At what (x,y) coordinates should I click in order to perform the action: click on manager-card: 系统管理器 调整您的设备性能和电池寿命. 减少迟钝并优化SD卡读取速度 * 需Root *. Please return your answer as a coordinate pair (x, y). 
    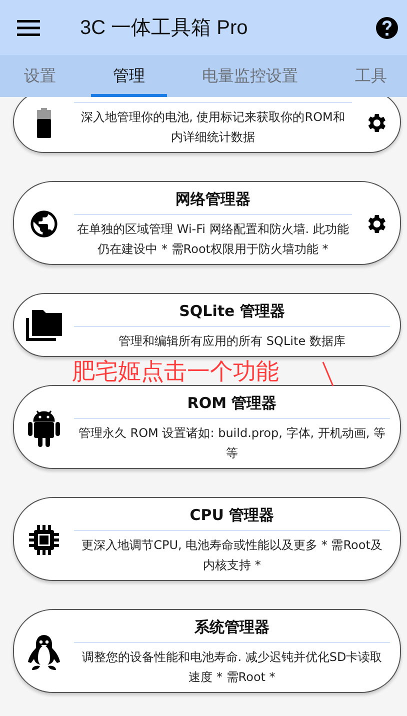
    Looking at the image, I should click on (207, 651).